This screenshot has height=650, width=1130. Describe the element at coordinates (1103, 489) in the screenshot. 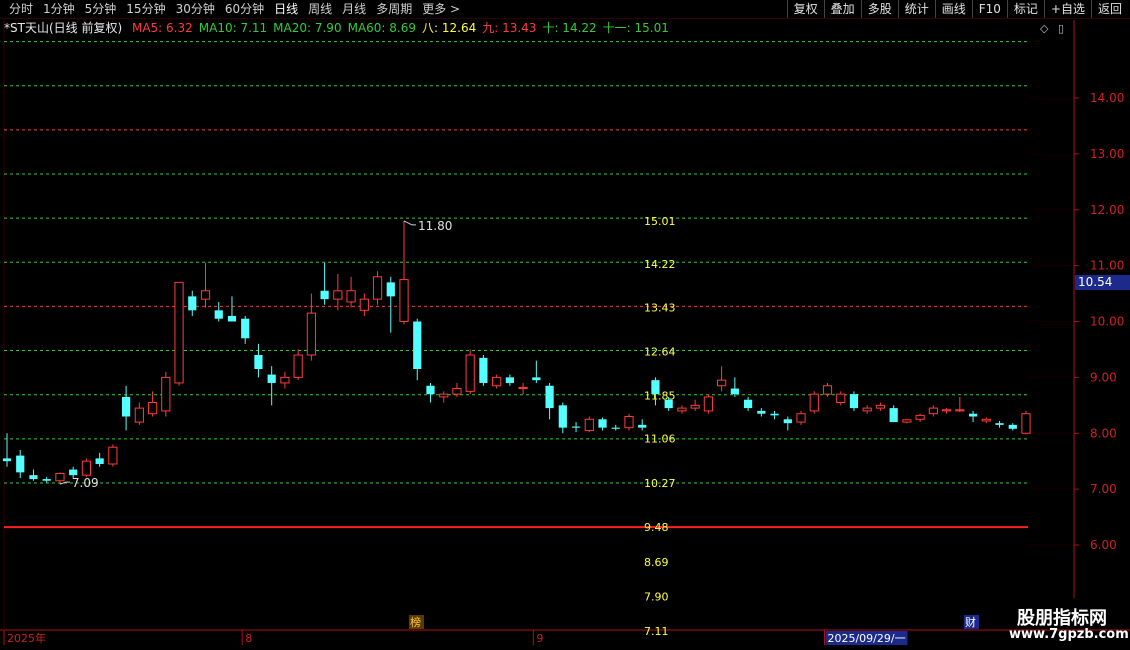

I see `y-tick-label-1: 7.00` at that location.